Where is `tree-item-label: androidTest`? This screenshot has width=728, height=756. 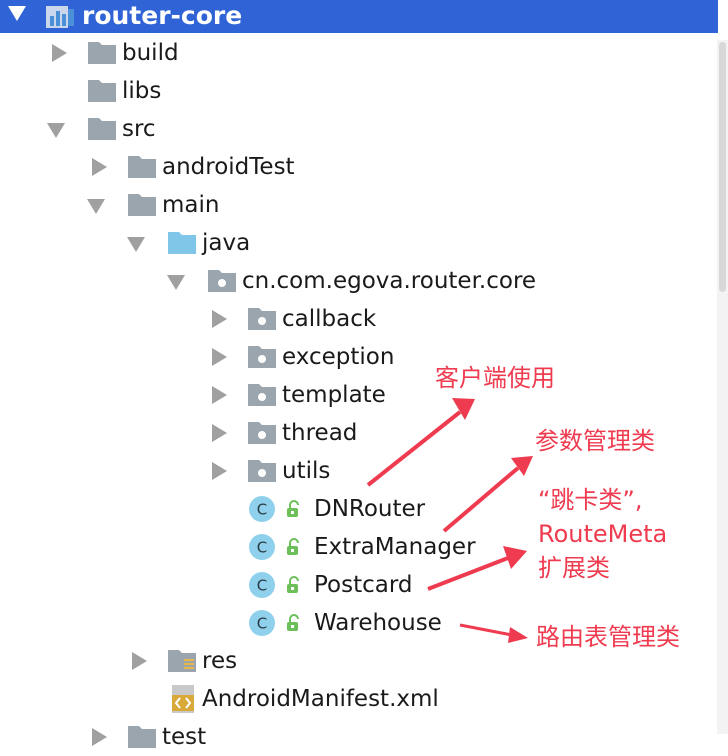
tree-item-label: androidTest is located at coordinates (228, 167).